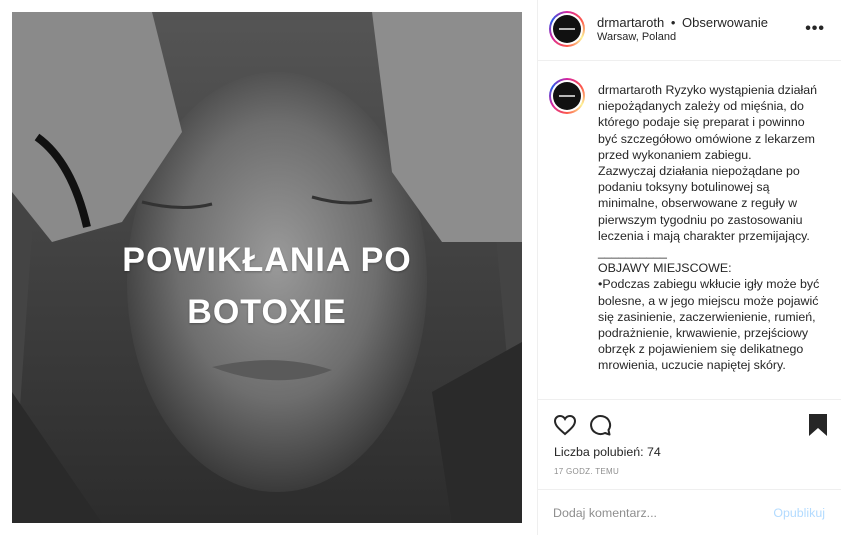 Image resolution: width=841 pixels, height=535 pixels. What do you see at coordinates (586, 471) in the screenshot?
I see `post-timestamp: 17 GODZ. TEMU` at bounding box center [586, 471].